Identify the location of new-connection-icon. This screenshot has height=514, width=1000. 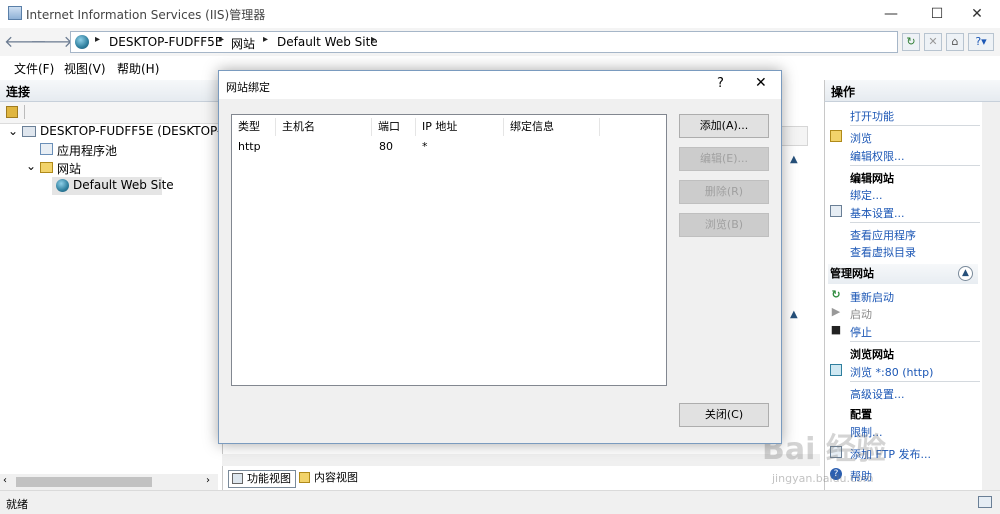
(12, 112).